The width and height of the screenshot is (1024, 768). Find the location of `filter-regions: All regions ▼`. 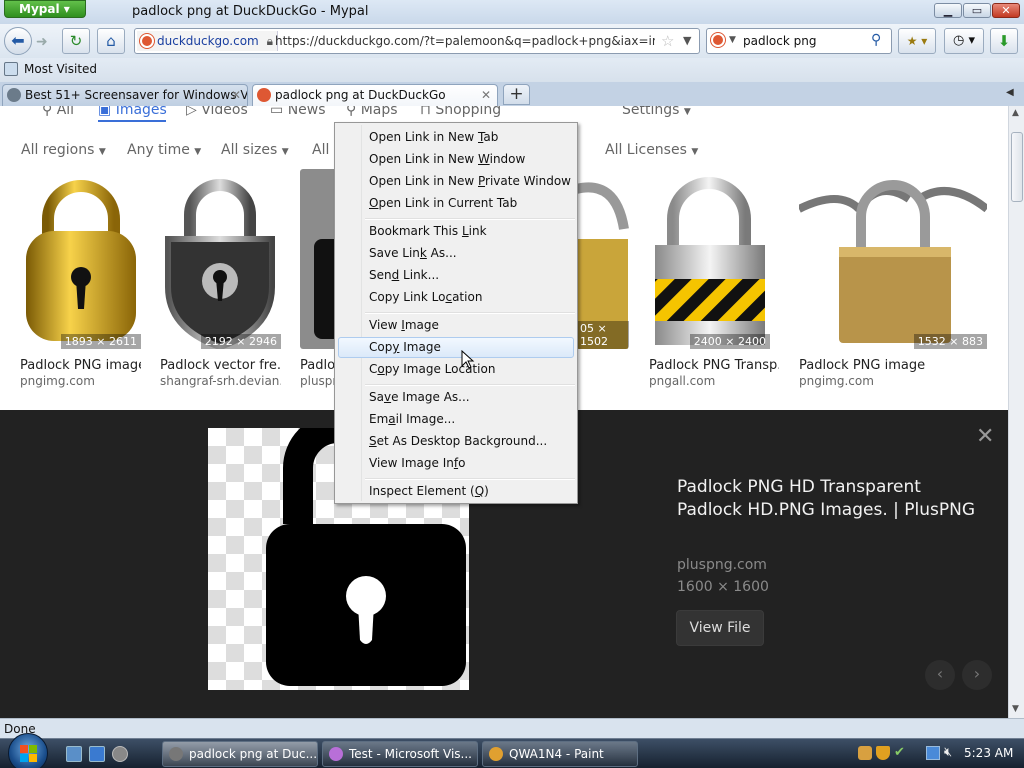

filter-regions: All regions ▼ is located at coordinates (63, 150).